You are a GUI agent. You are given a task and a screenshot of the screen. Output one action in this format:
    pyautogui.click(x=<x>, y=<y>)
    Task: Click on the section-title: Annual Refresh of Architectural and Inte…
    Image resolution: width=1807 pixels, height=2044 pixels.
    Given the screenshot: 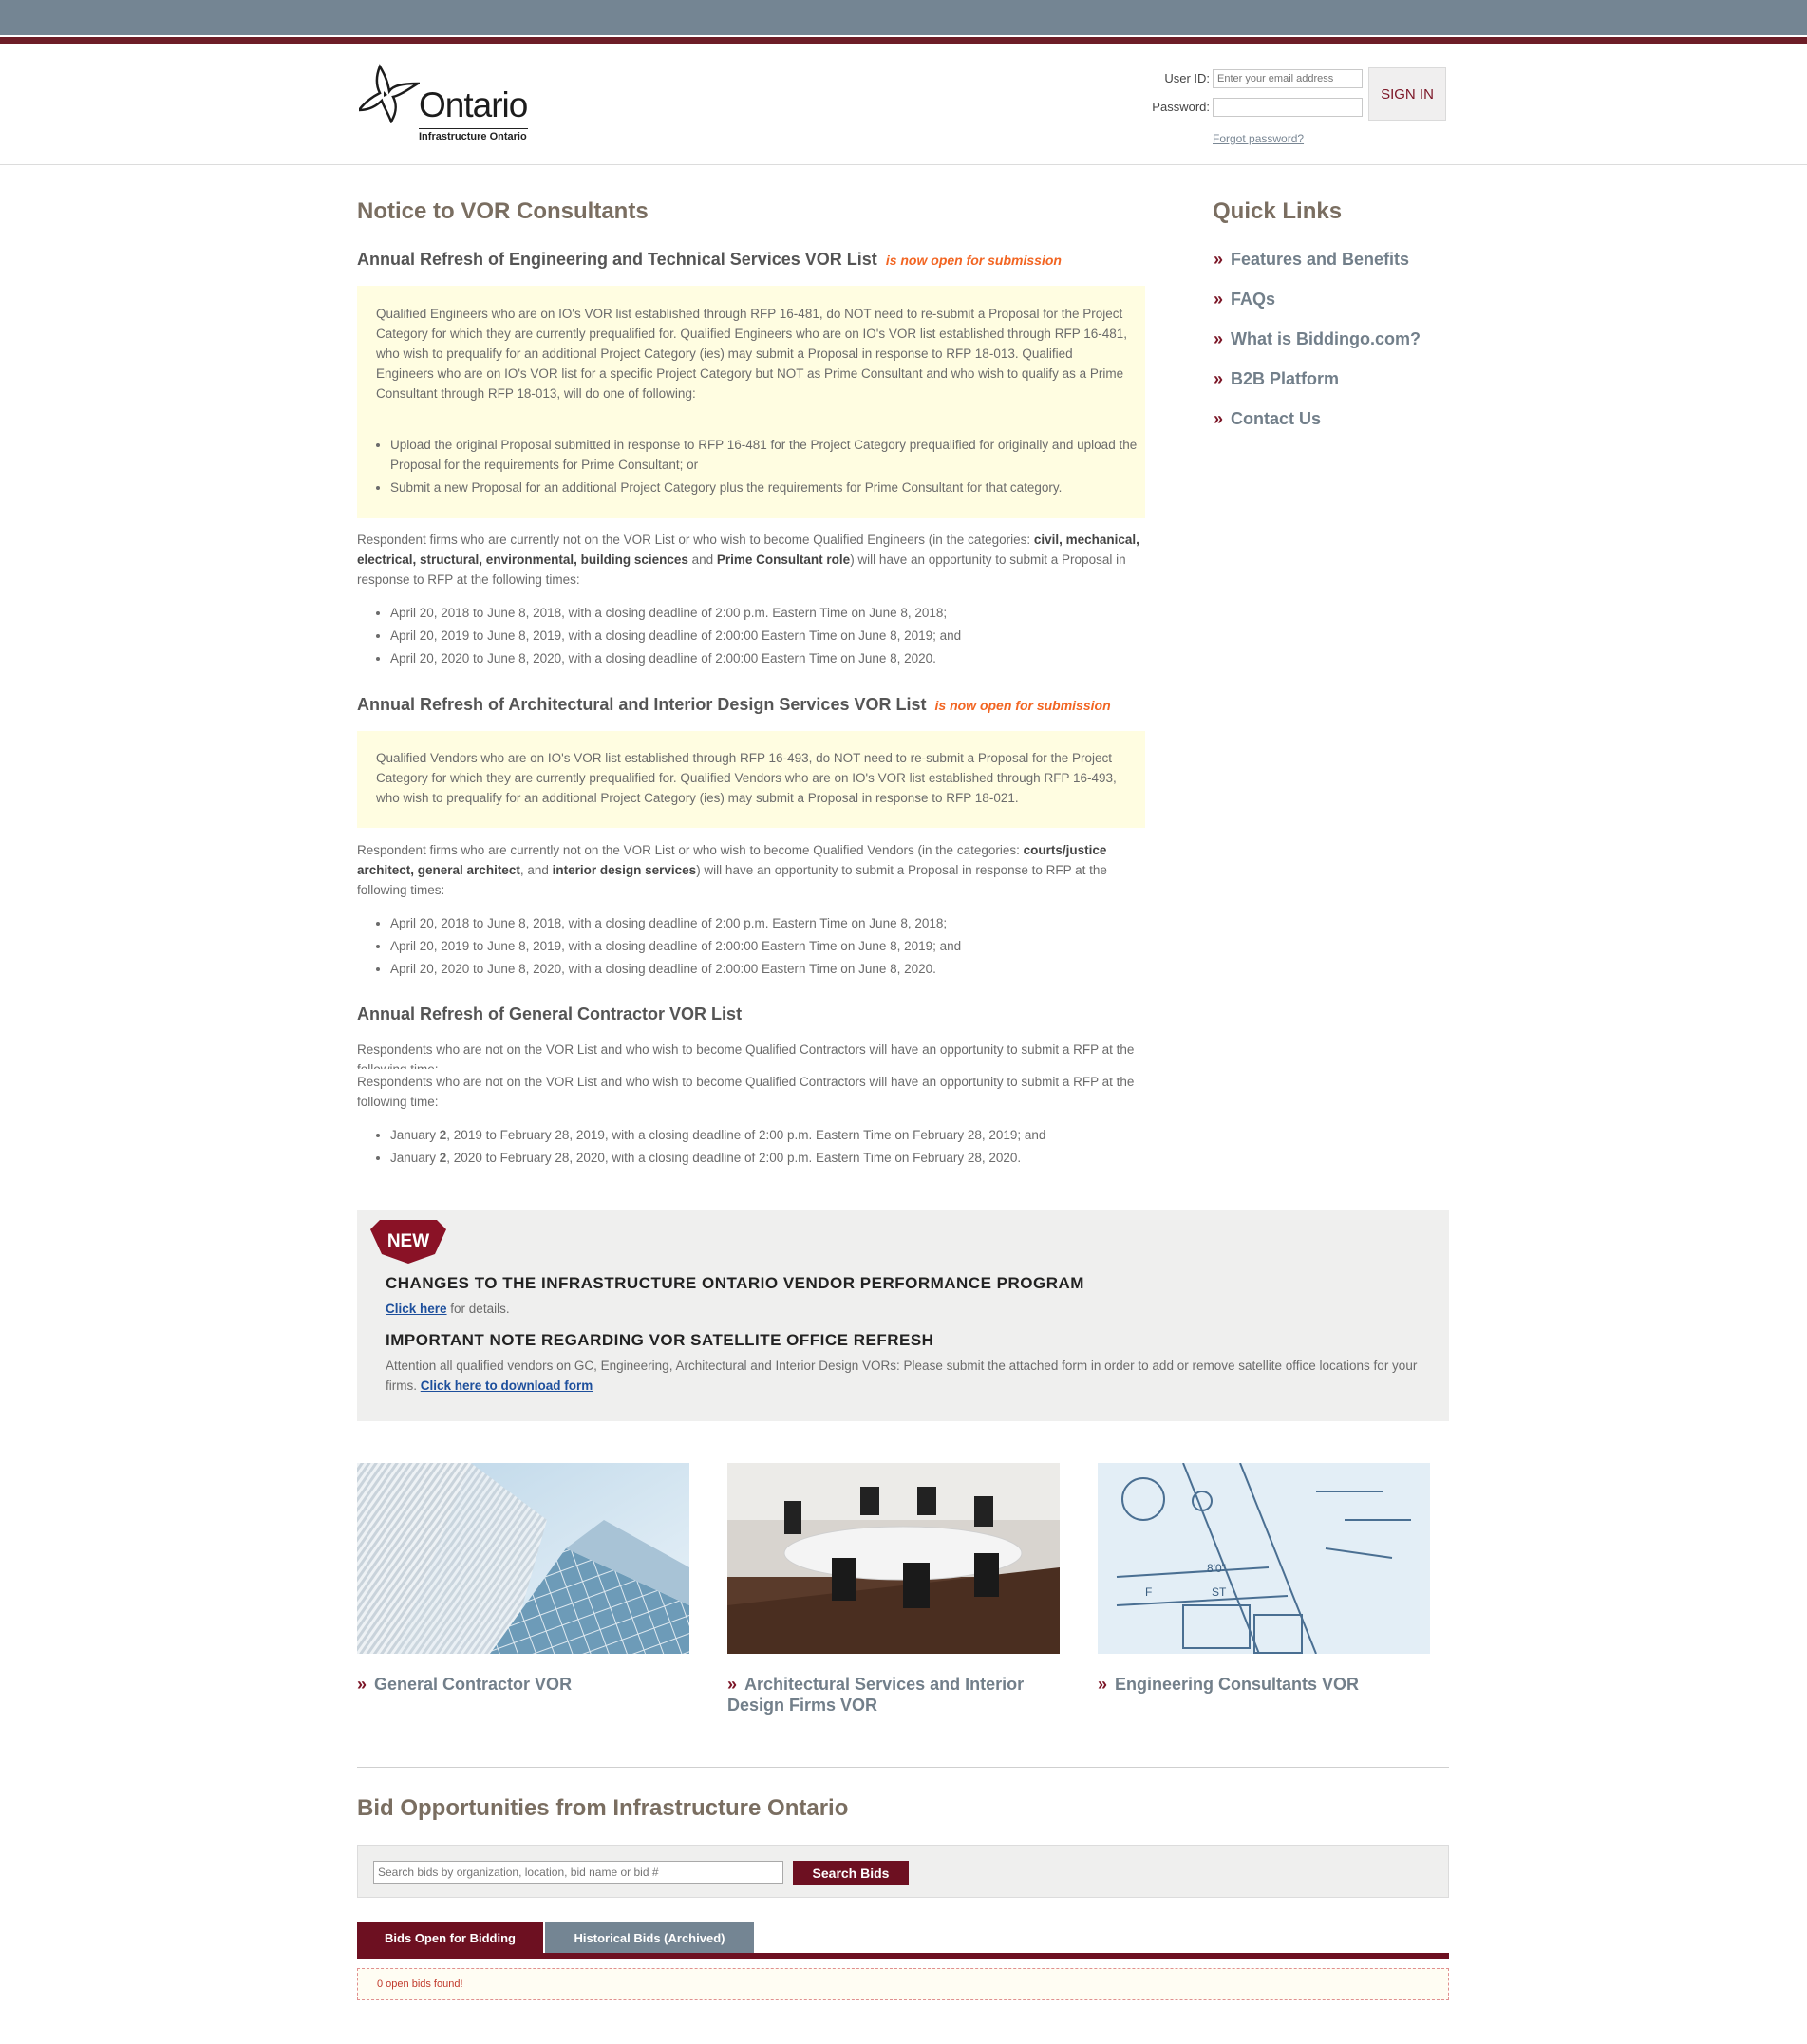 What is the action you would take?
    pyautogui.click(x=642, y=704)
    